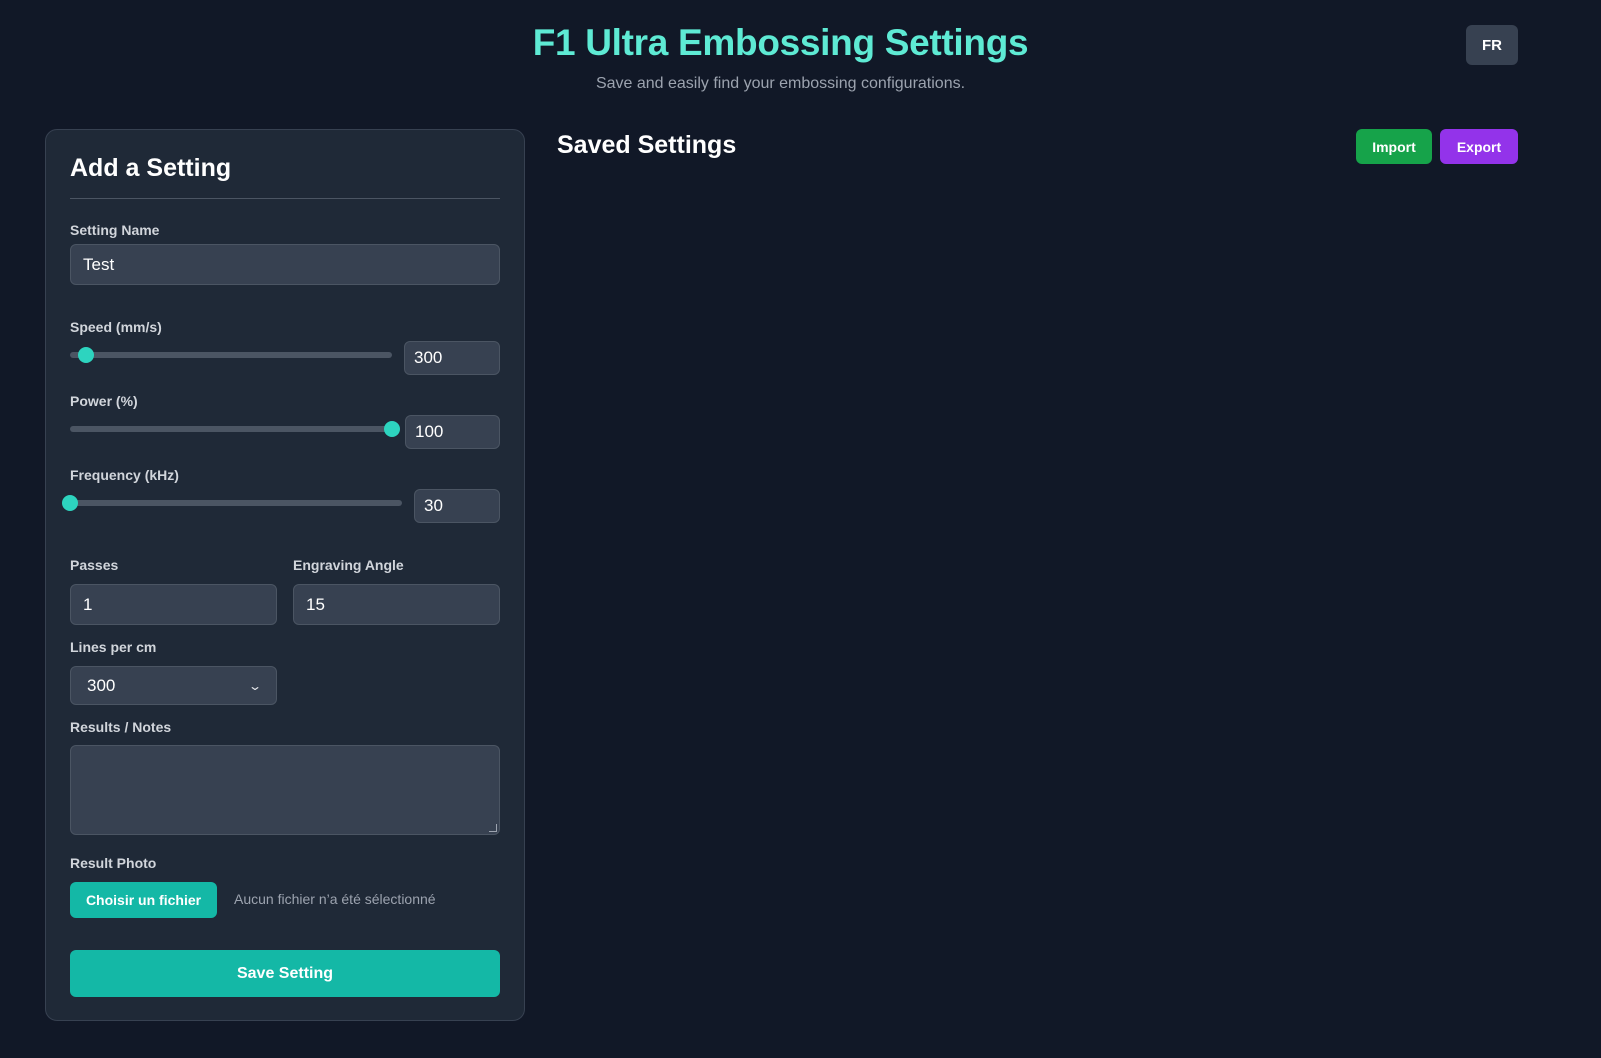 The height and width of the screenshot is (1058, 1601). I want to click on lines-per-cm-label: Lines per cm, so click(113, 647).